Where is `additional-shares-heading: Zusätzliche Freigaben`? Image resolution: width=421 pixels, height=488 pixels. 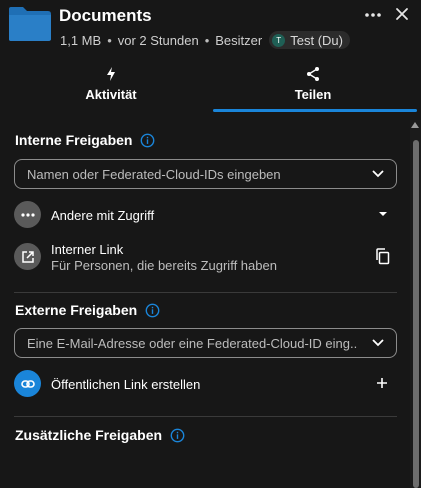
additional-shares-heading: Zusätzliche Freigaben is located at coordinates (100, 435).